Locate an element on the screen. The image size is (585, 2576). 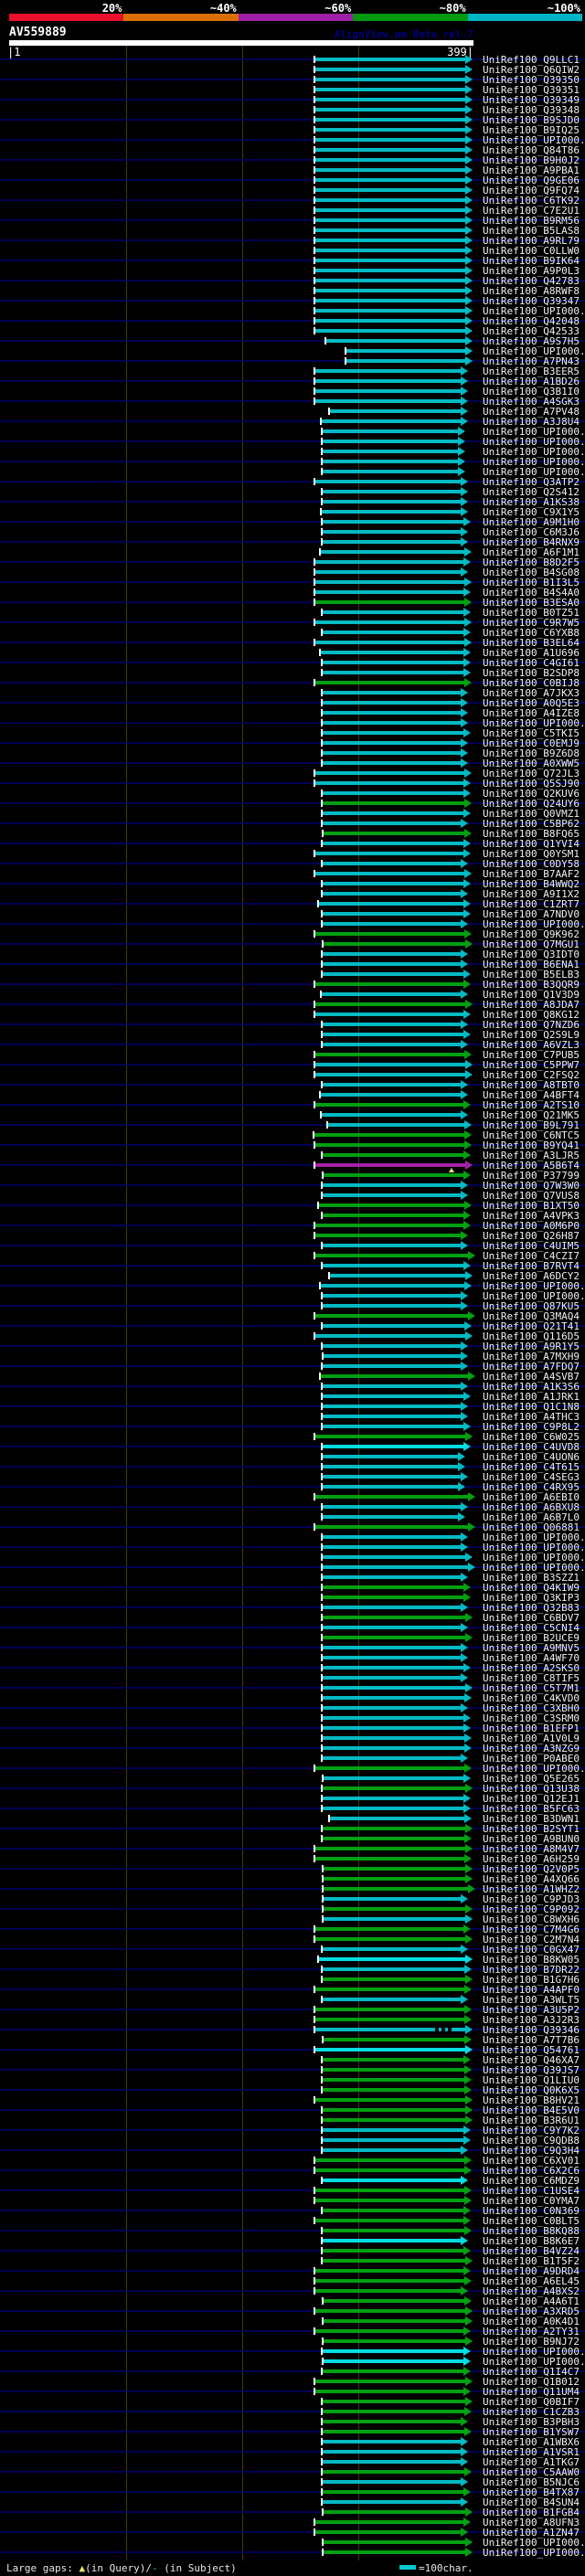
identity-scale-tick-label: 20% is located at coordinates (111, 8).